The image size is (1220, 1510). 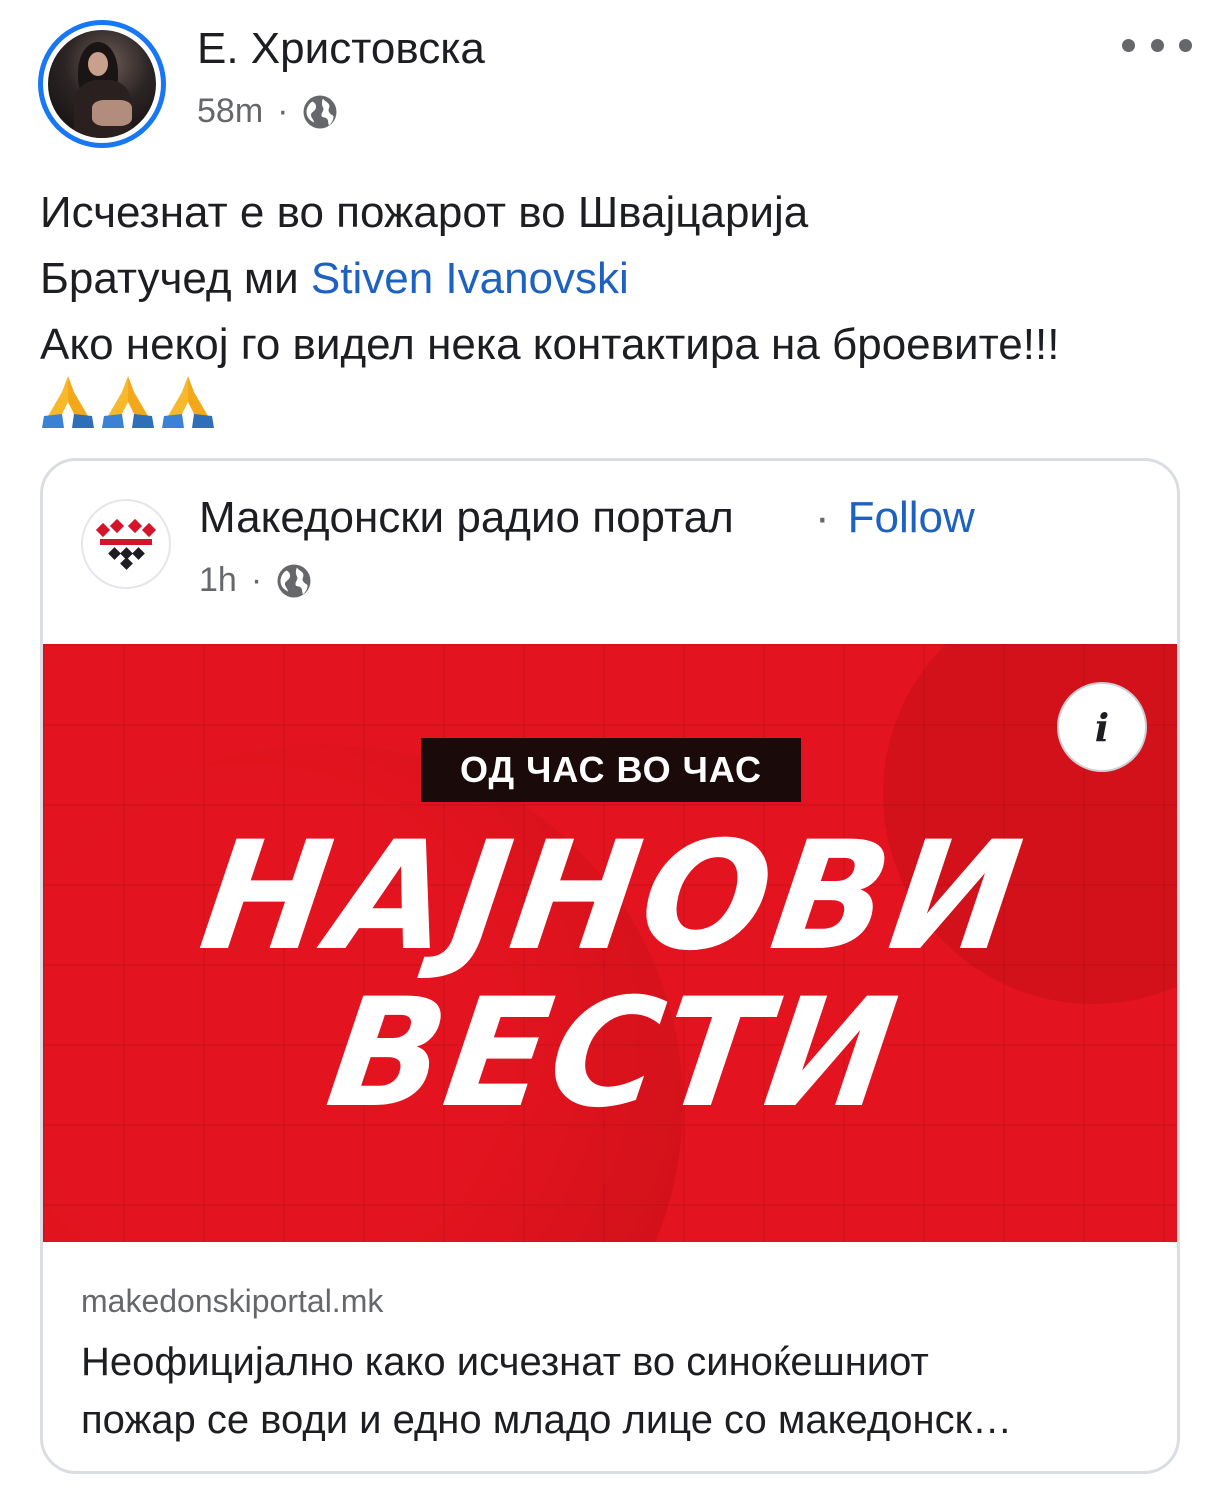 I want to click on post-text-line: Исчезнат е во пожарот во Швајцарија, so click(x=424, y=212).